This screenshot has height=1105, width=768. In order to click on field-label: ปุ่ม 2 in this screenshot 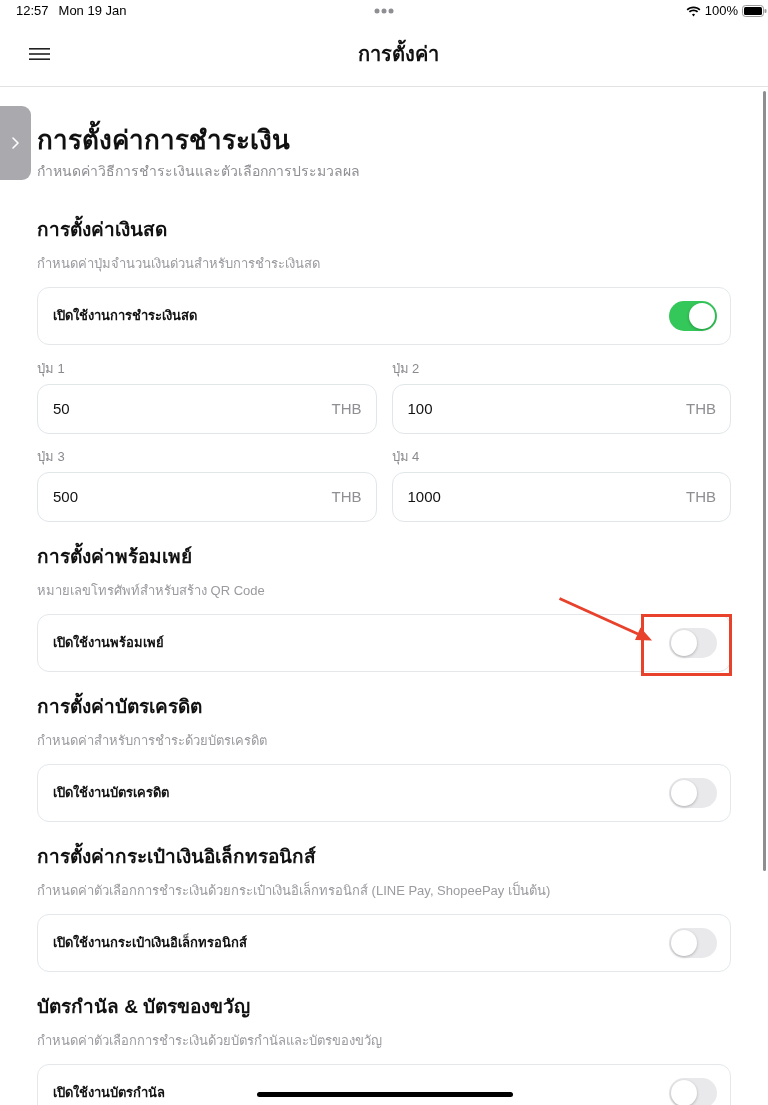, I will do `click(405, 369)`.